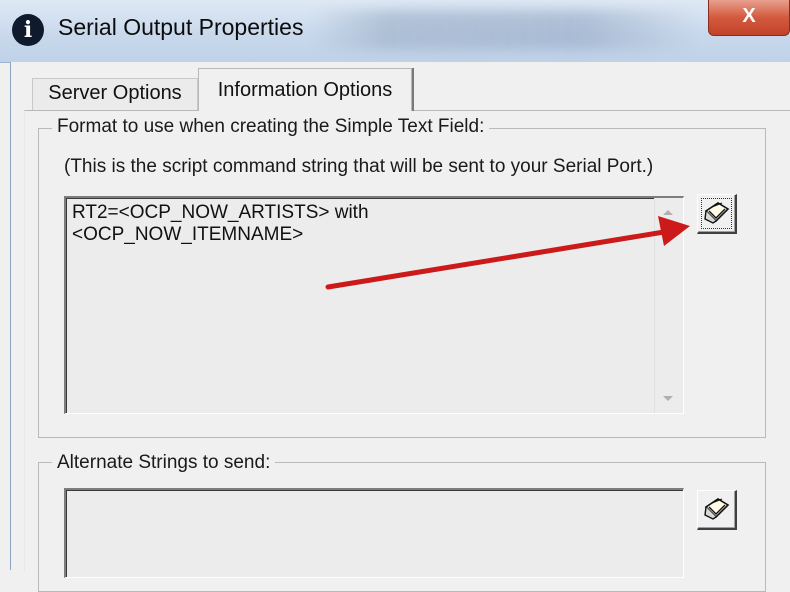  I want to click on edit-alternate-button, so click(717, 510).